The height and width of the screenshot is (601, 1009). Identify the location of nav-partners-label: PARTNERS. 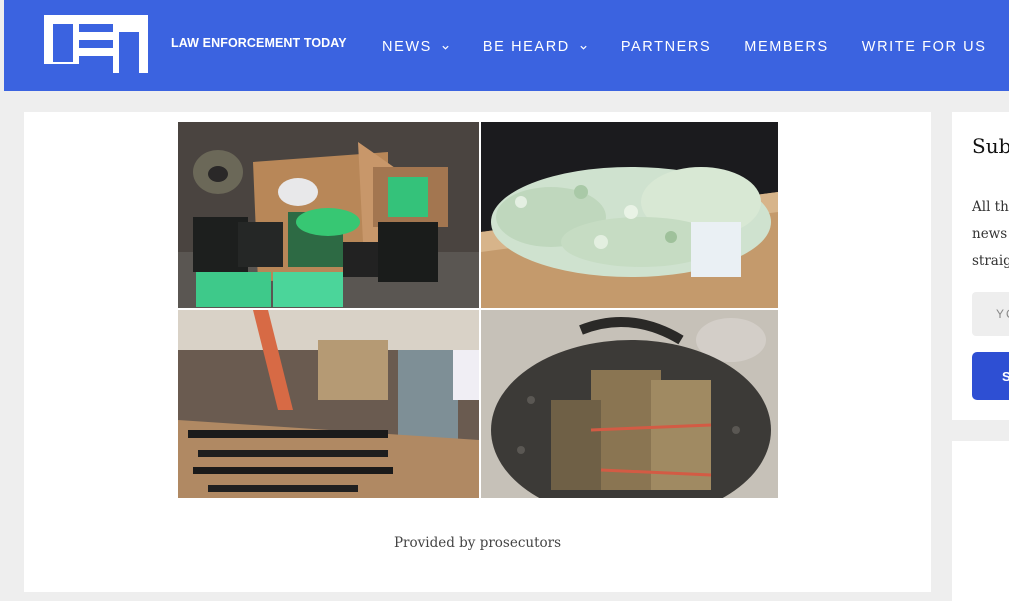
(666, 47).